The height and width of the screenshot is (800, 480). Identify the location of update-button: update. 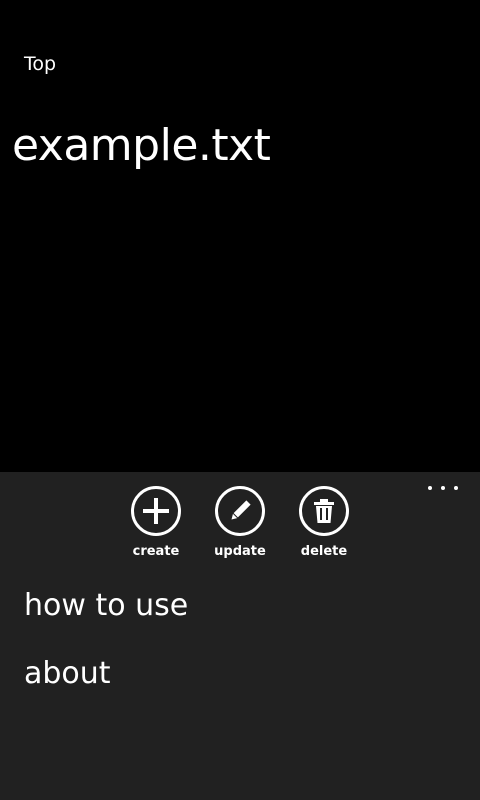
(240, 524).